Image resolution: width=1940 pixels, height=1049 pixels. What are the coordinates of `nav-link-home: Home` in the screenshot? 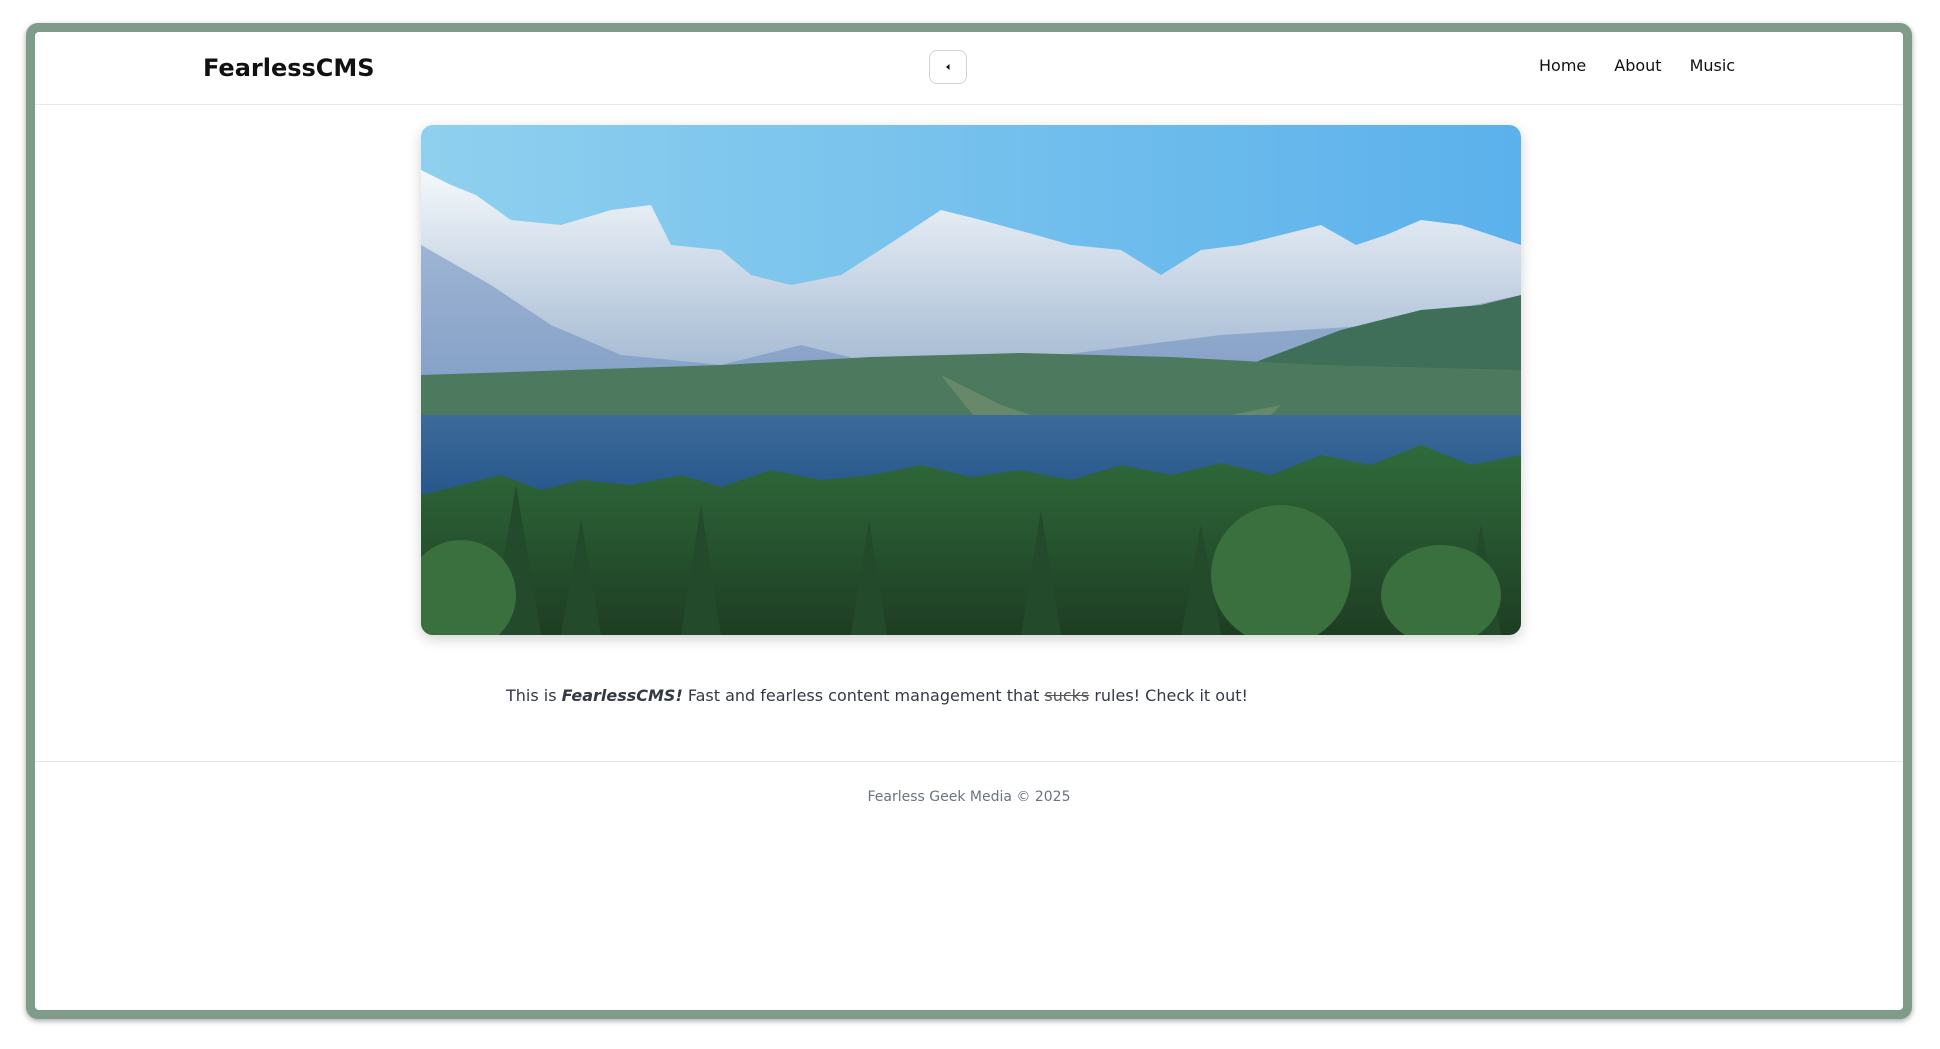 It's located at (1562, 65).